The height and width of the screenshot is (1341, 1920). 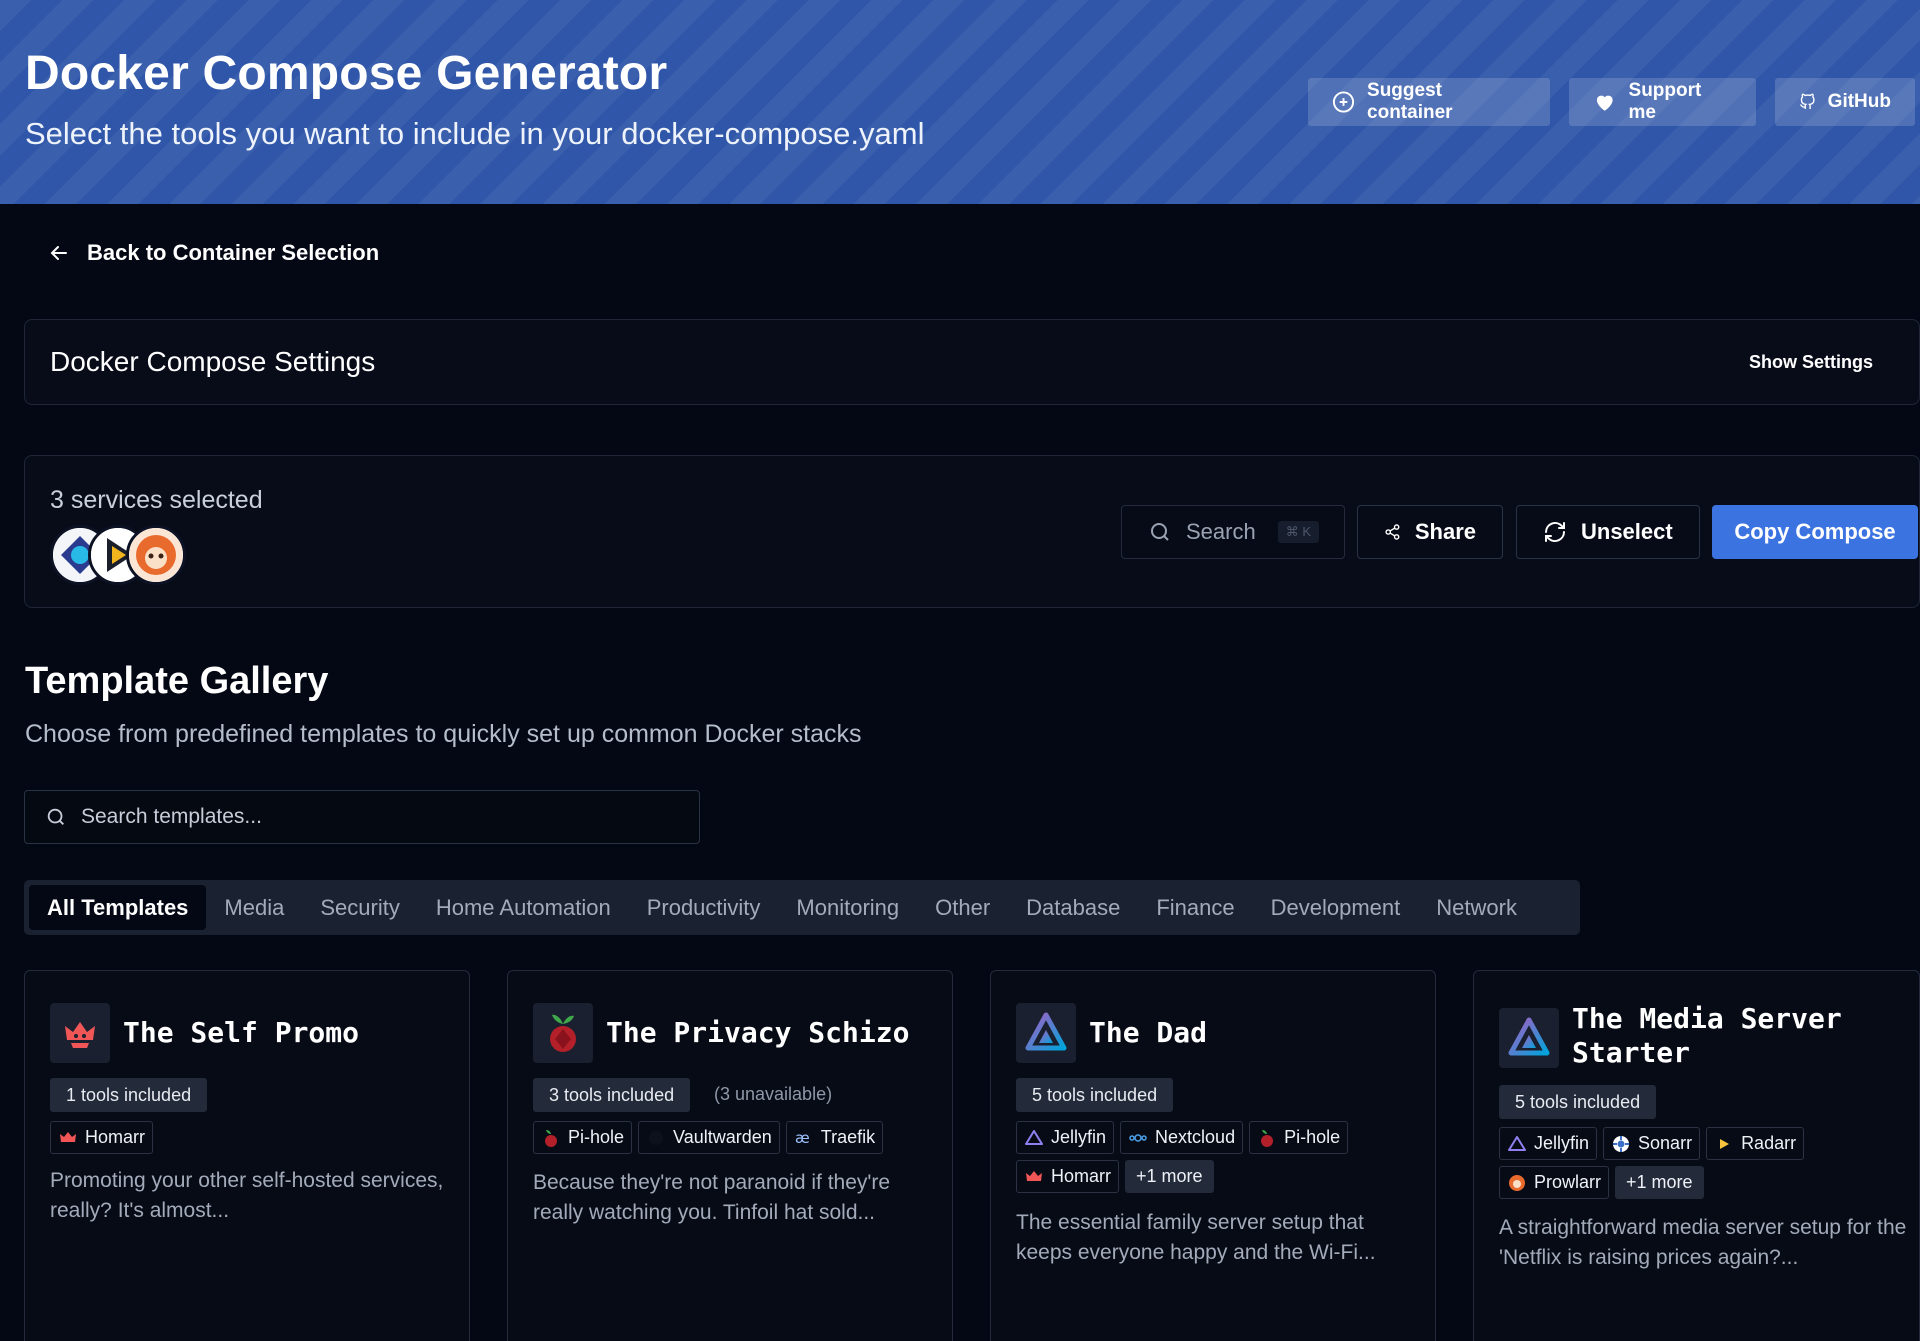 I want to click on suggest-container-button: Suggest container, so click(x=1429, y=102).